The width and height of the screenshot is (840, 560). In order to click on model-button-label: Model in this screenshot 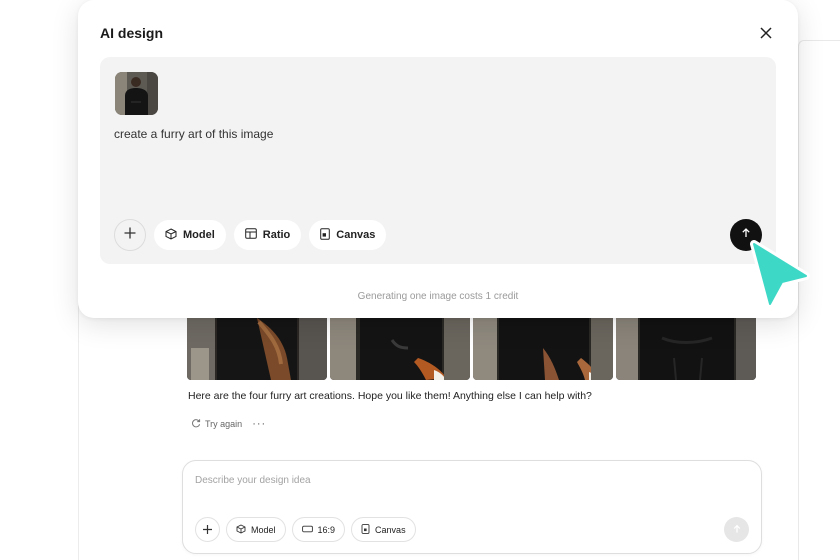, I will do `click(199, 235)`.